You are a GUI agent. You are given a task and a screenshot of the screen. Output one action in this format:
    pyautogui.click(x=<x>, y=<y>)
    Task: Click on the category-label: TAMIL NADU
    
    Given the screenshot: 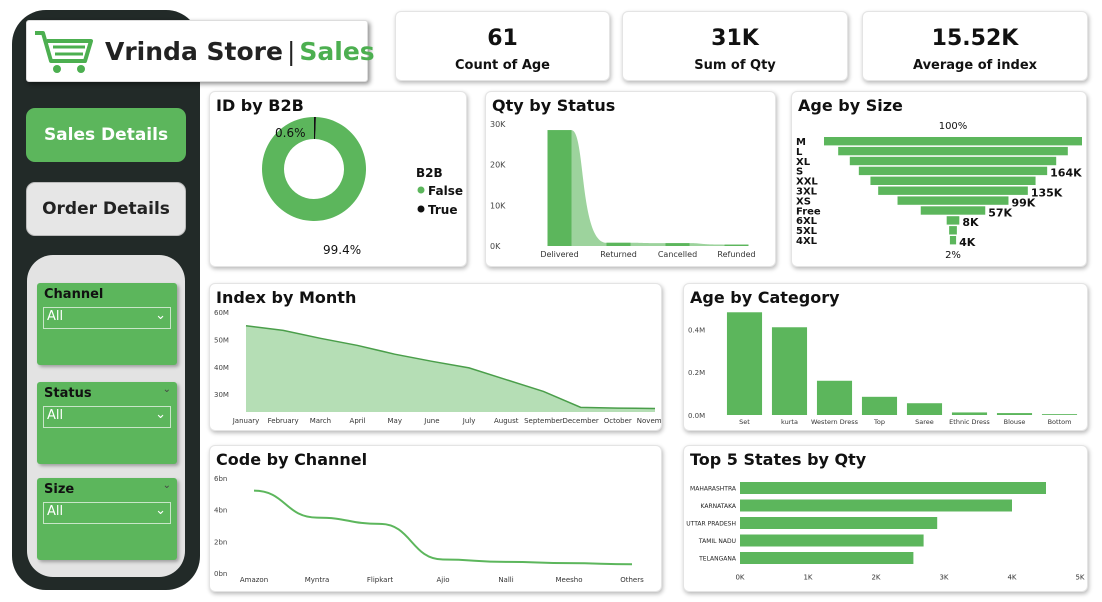 What is the action you would take?
    pyautogui.click(x=717, y=541)
    